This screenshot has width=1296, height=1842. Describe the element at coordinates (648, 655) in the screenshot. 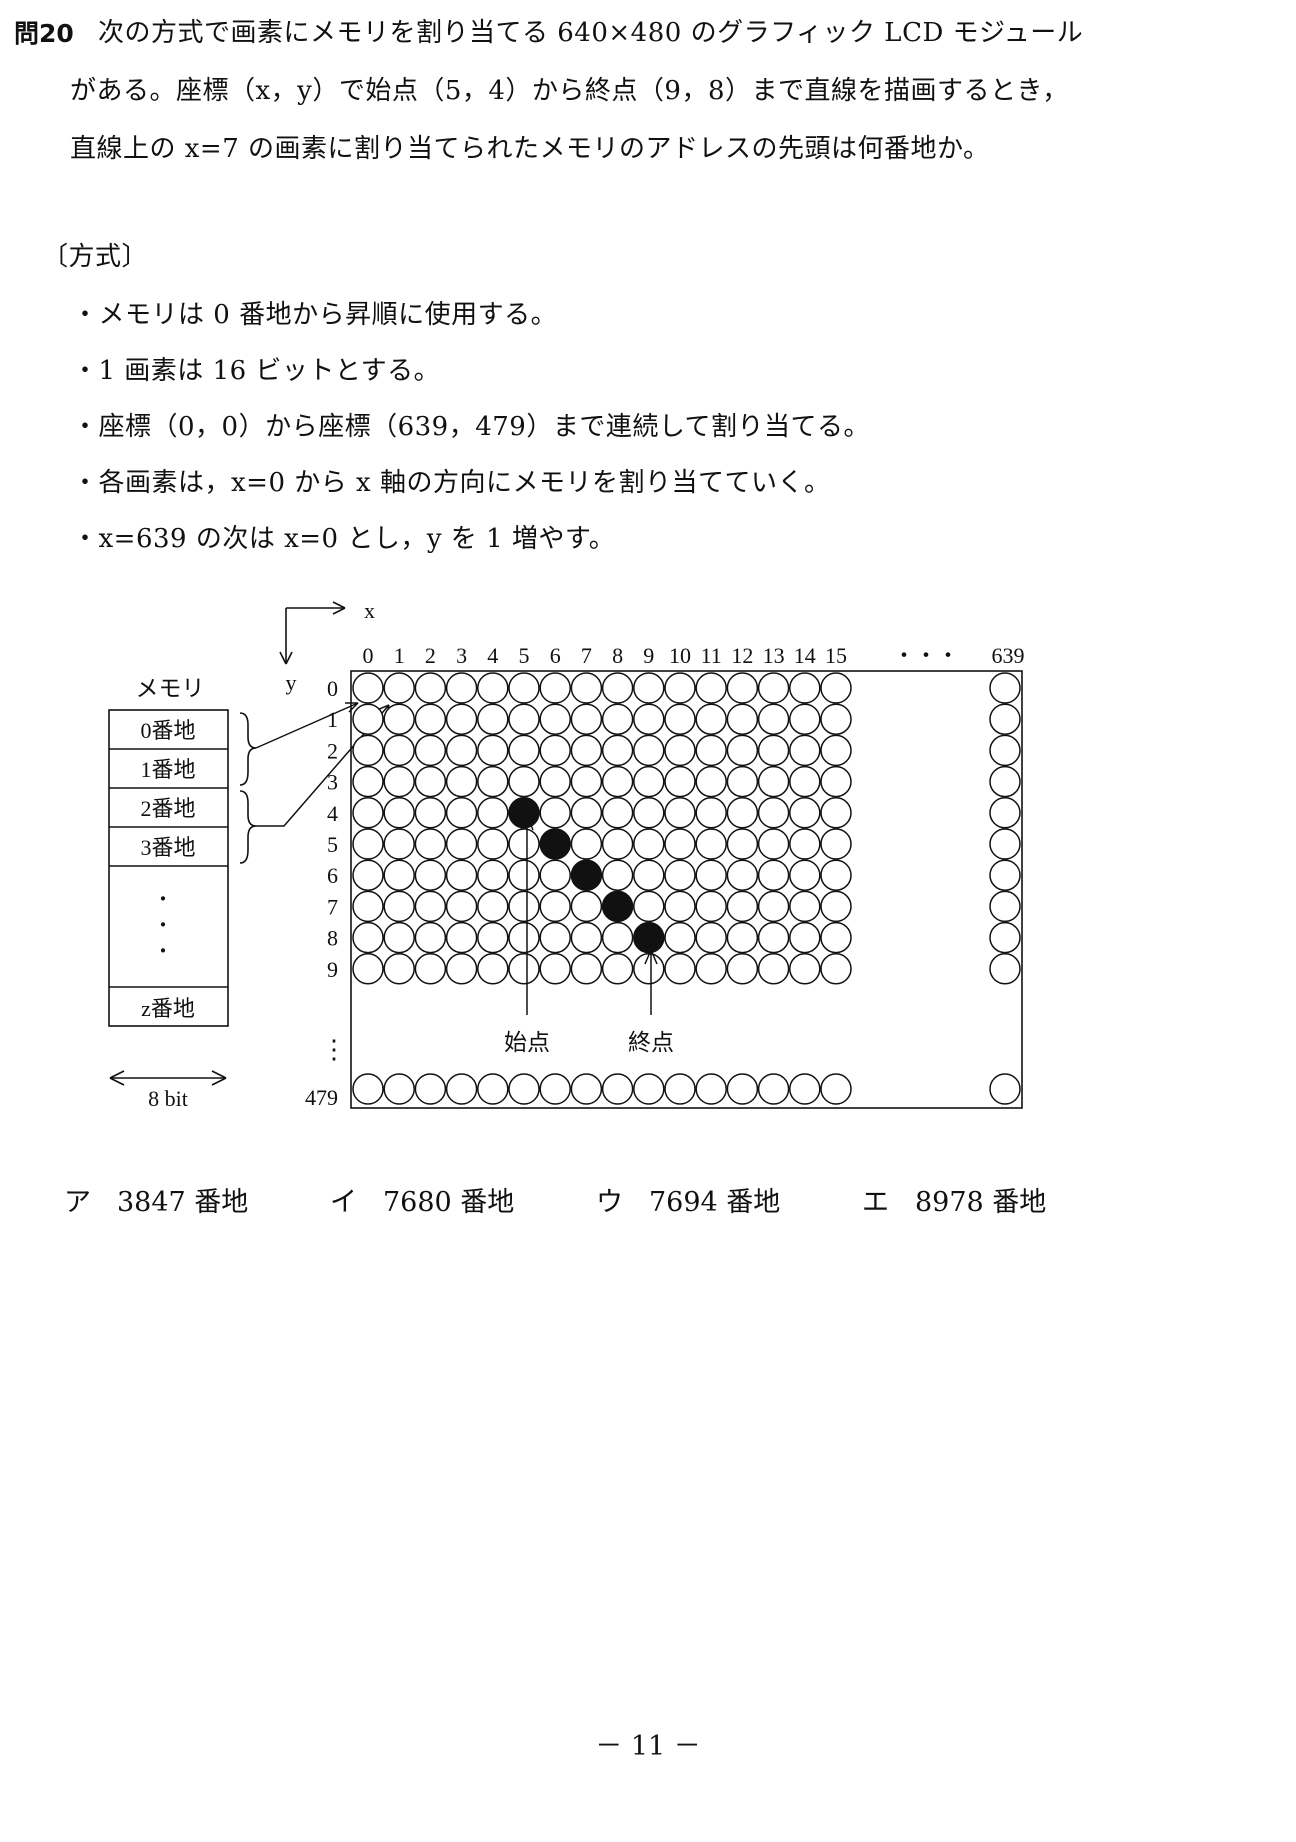

I see `x-tick-label: 9` at that location.